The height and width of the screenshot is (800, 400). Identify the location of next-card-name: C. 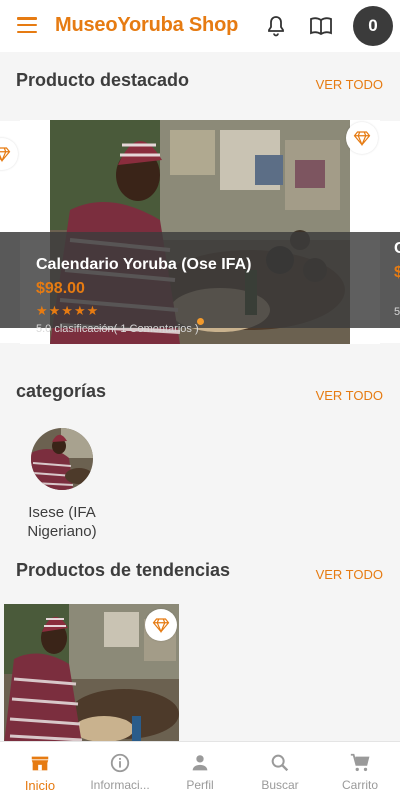
(397, 248).